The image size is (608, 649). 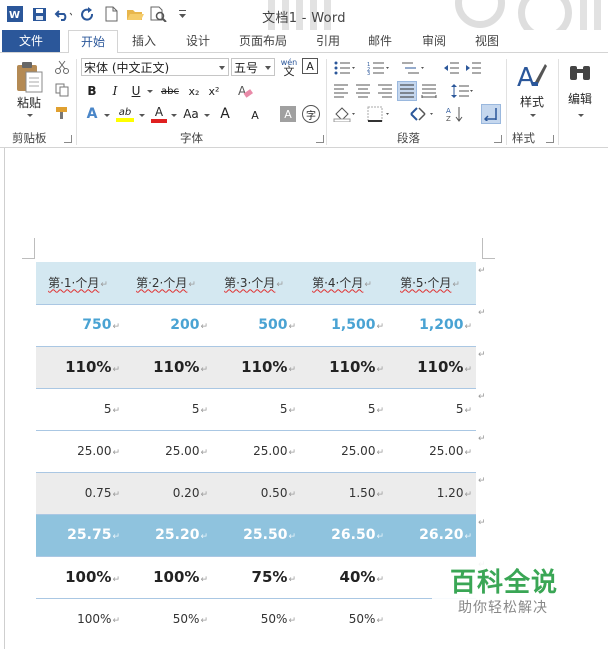 What do you see at coordinates (532, 101) in the screenshot?
I see `styles-button: 样式` at bounding box center [532, 101].